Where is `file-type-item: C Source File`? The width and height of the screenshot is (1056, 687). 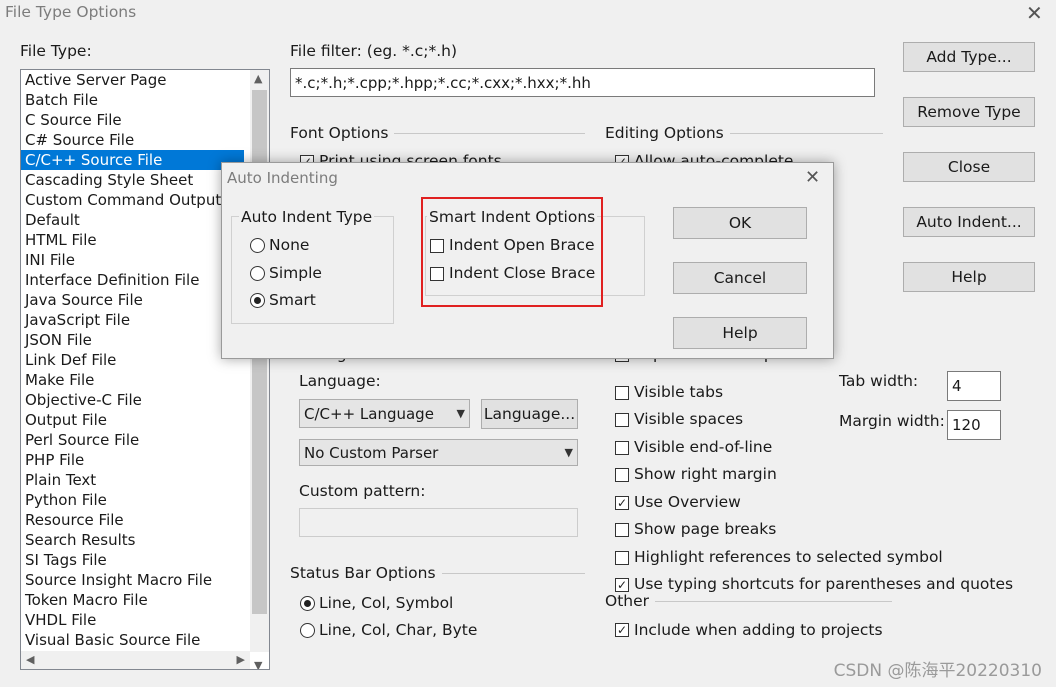 file-type-item: C Source File is located at coordinates (145, 120).